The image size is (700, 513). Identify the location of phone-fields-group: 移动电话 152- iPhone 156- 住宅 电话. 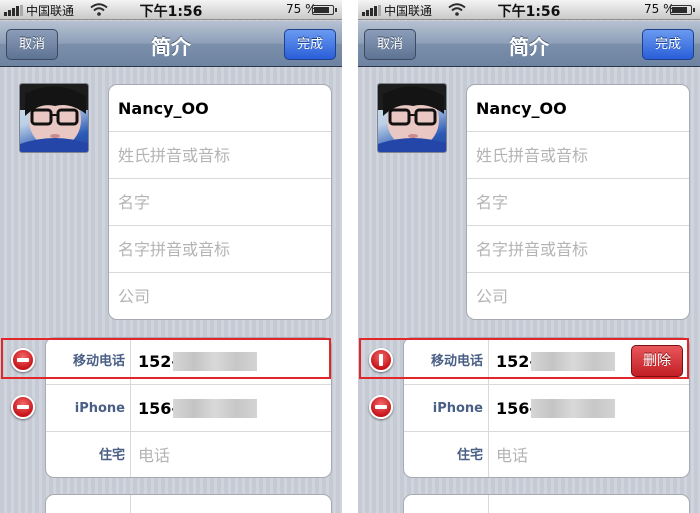
(188, 407).